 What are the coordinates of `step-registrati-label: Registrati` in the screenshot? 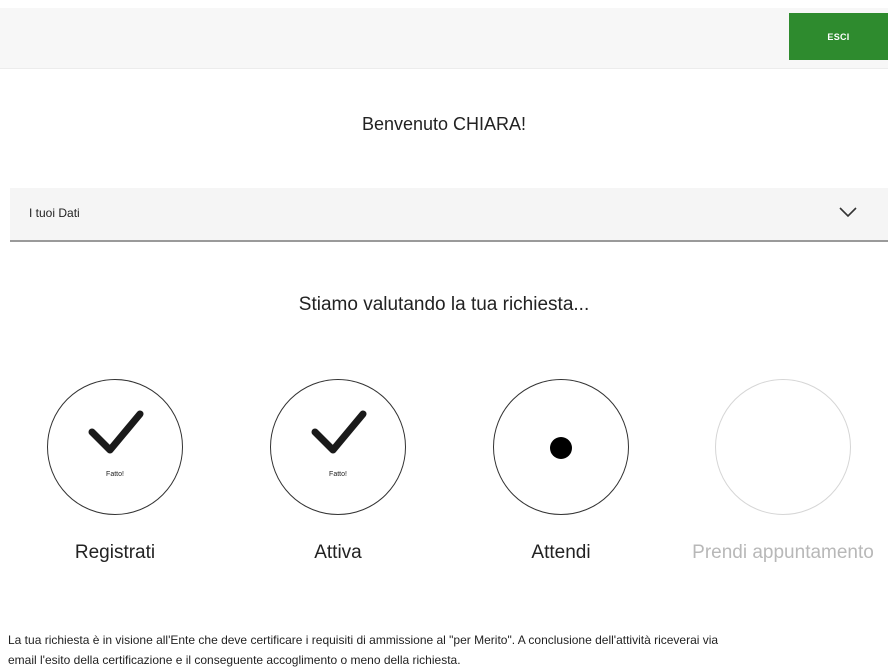 It's located at (115, 552).